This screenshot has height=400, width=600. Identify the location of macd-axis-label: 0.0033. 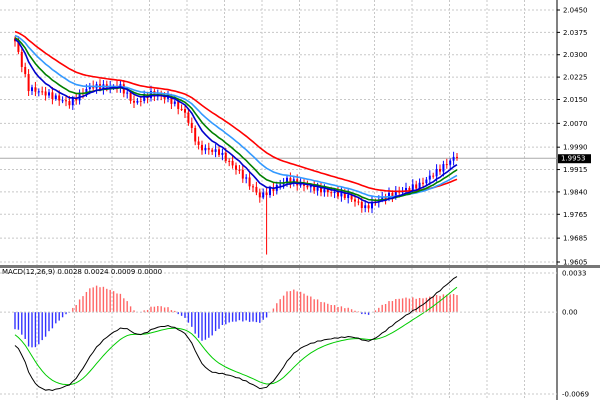
(574, 274).